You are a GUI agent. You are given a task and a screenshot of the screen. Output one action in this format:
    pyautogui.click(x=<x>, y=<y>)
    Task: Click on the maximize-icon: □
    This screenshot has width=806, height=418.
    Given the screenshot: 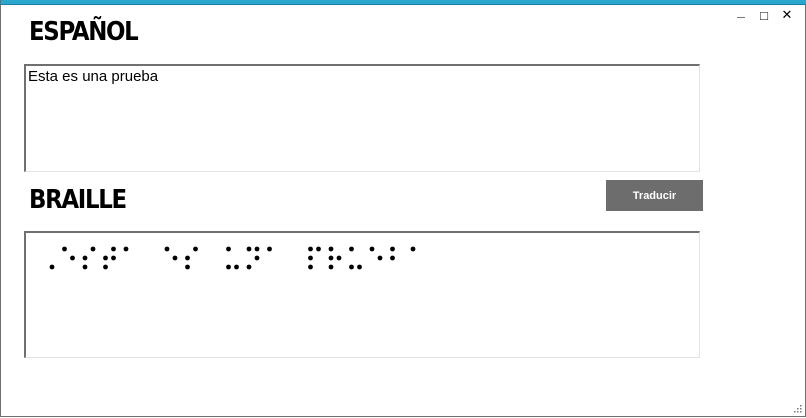 What is the action you would take?
    pyautogui.click(x=764, y=15)
    